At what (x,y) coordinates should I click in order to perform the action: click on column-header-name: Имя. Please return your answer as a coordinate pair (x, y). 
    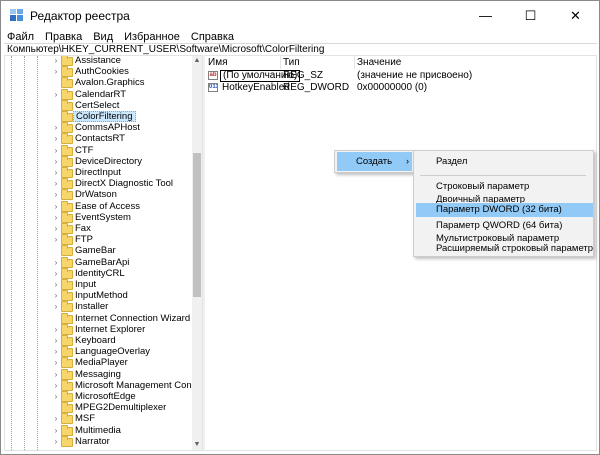
    Looking at the image, I should click on (217, 62).